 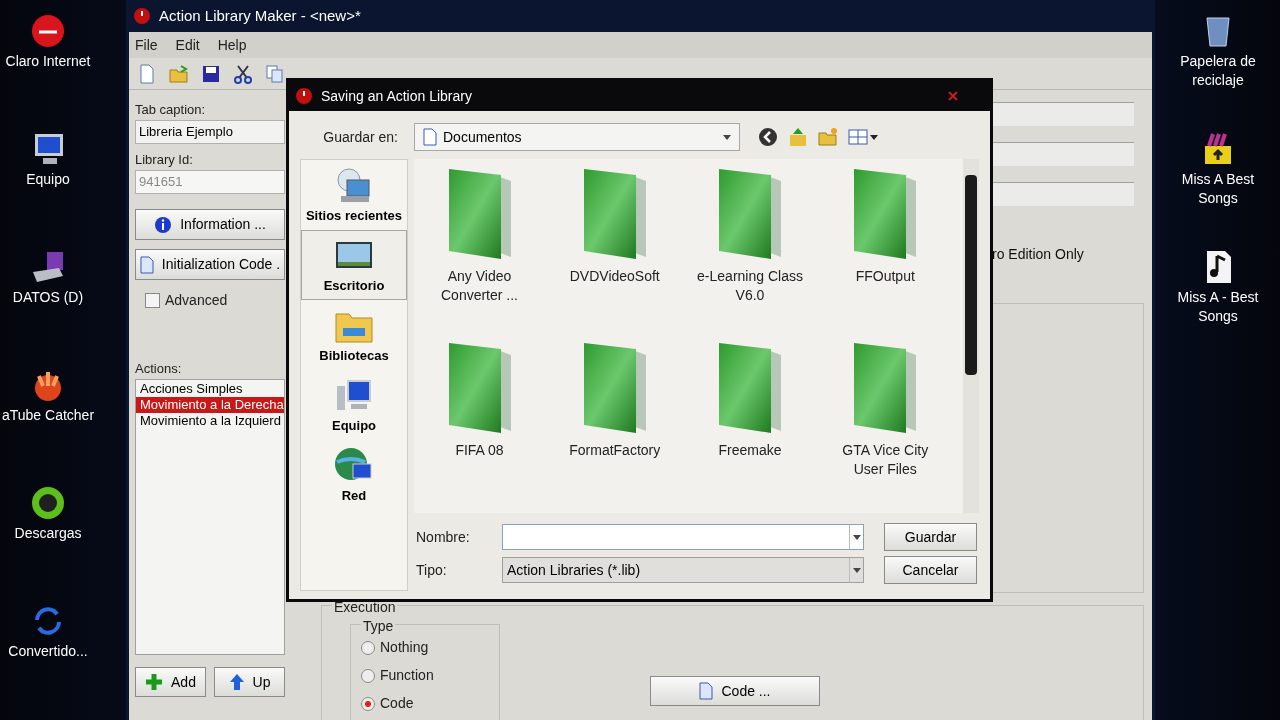 What do you see at coordinates (211, 73) in the screenshot?
I see `save-icon` at bounding box center [211, 73].